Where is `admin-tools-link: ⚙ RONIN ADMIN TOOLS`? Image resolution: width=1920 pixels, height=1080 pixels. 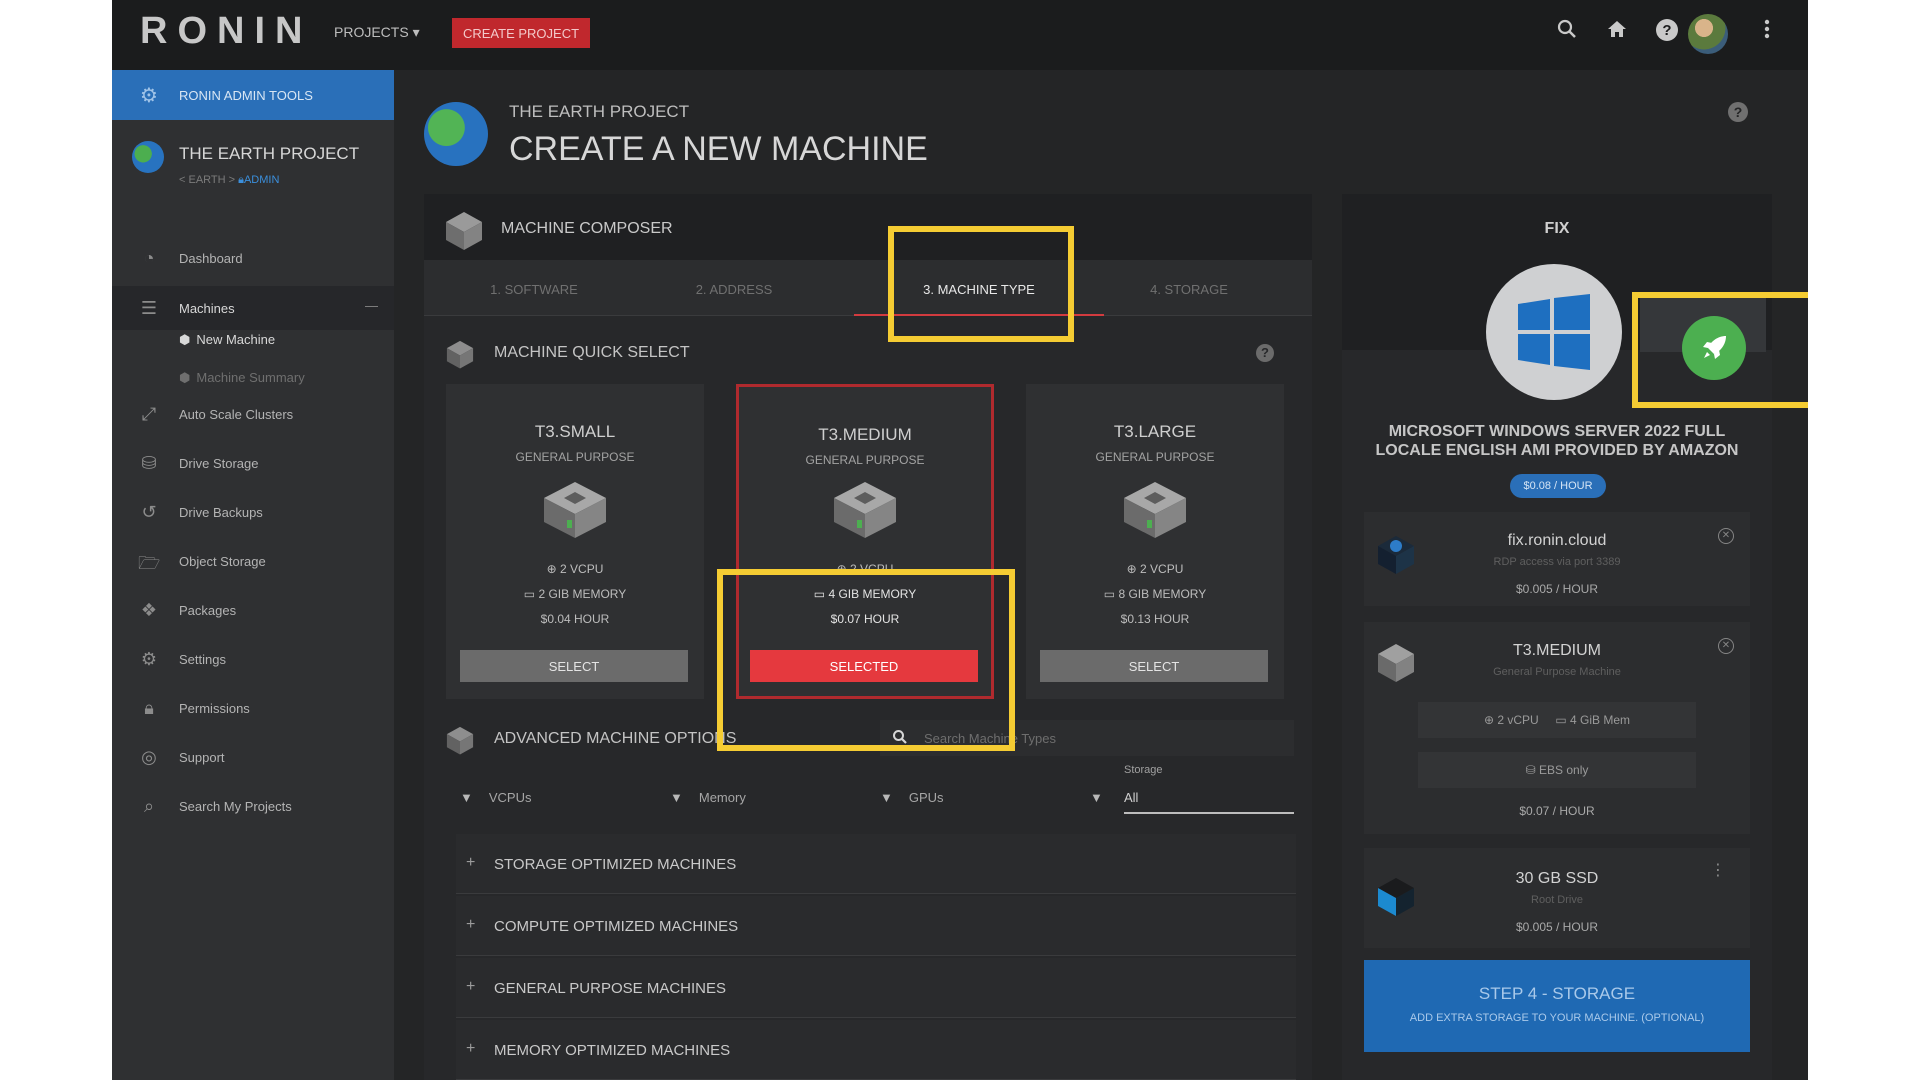 admin-tools-link: ⚙ RONIN ADMIN TOOLS is located at coordinates (253, 95).